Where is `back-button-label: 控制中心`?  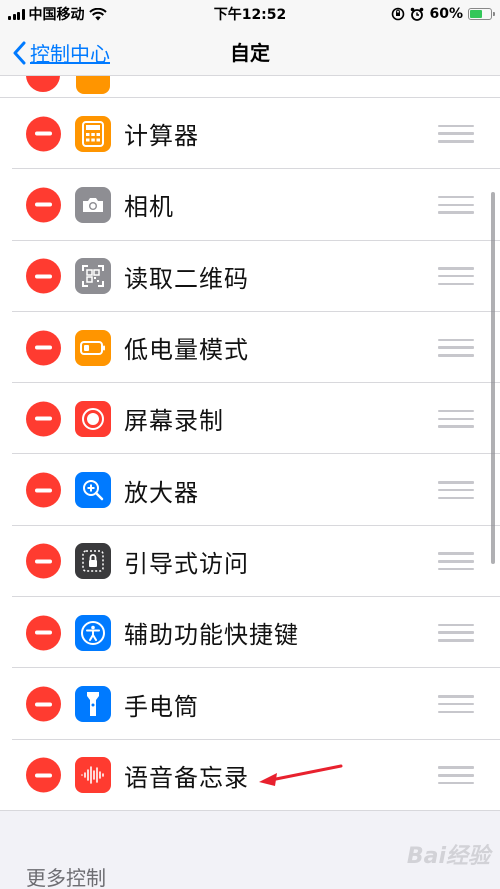 back-button-label: 控制中心 is located at coordinates (70, 54).